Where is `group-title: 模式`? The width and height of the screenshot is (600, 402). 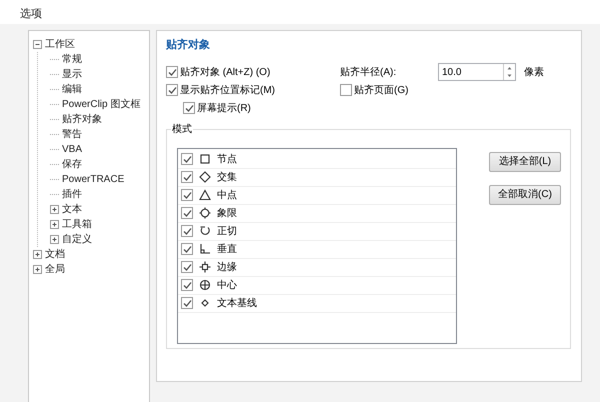
group-title: 模式 is located at coordinates (182, 129).